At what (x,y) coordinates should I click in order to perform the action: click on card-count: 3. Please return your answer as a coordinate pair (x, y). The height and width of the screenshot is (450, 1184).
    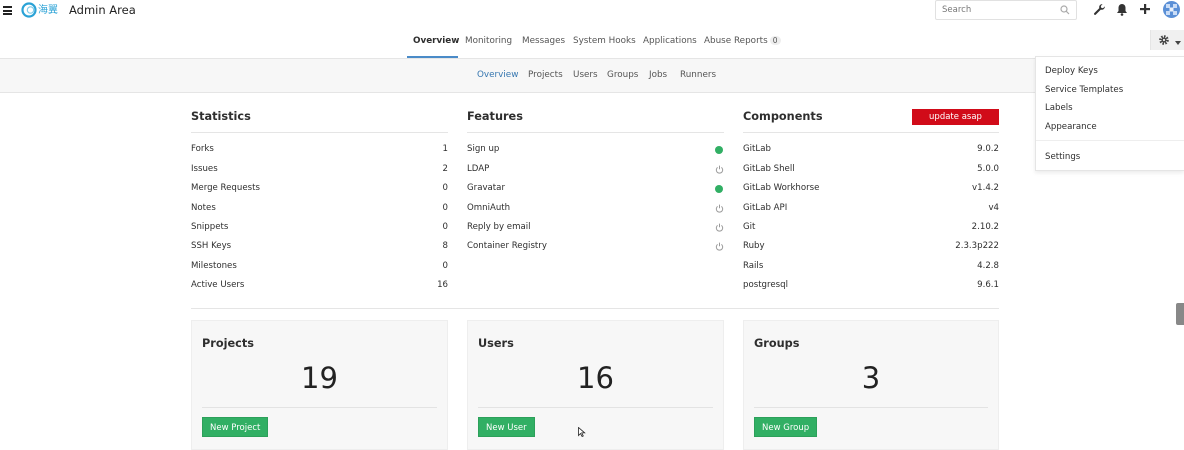
    Looking at the image, I should click on (871, 378).